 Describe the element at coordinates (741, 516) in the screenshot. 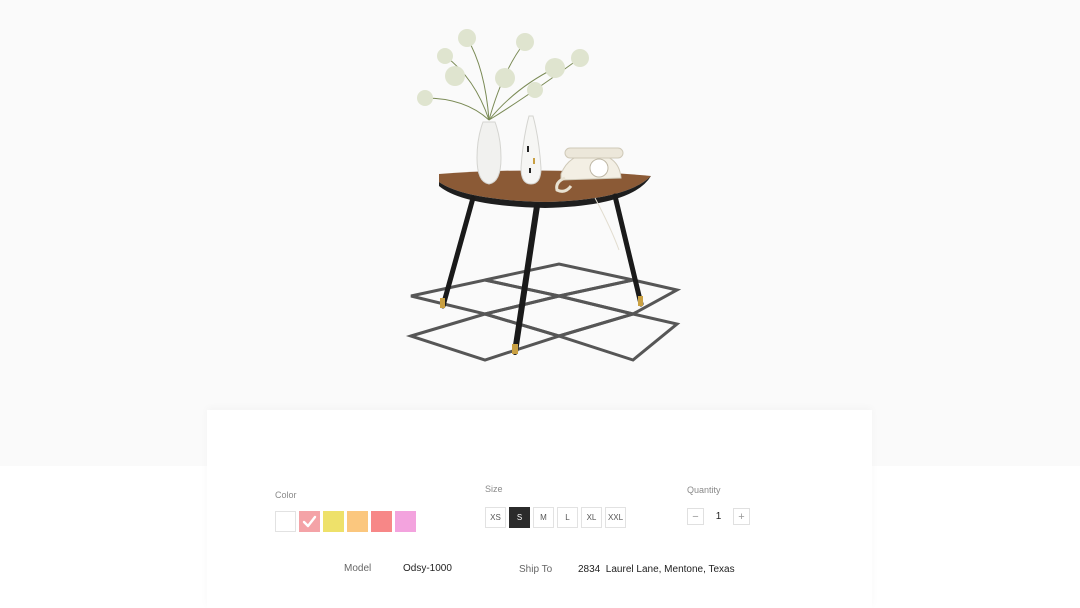

I see `increase-quantity-button: +` at that location.